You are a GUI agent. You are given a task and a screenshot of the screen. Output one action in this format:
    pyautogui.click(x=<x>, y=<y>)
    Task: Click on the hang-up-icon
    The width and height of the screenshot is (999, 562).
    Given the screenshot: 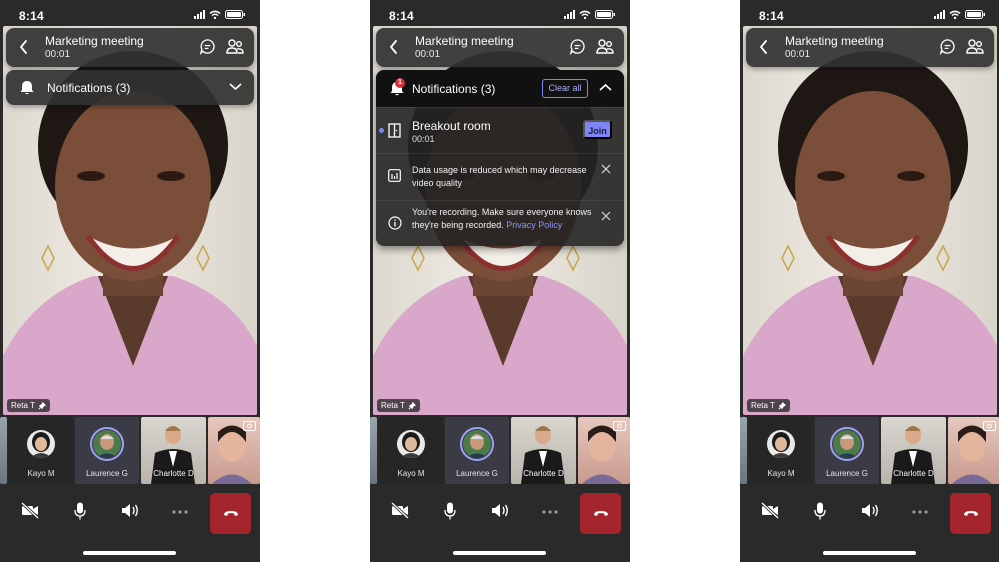 What is the action you would take?
    pyautogui.click(x=600, y=513)
    